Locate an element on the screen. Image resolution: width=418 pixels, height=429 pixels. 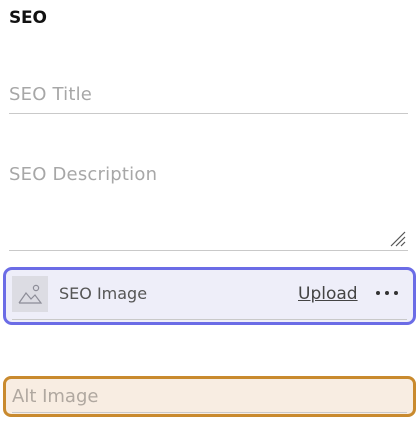
alt-image-placeholder: Alt Image is located at coordinates (55, 396).